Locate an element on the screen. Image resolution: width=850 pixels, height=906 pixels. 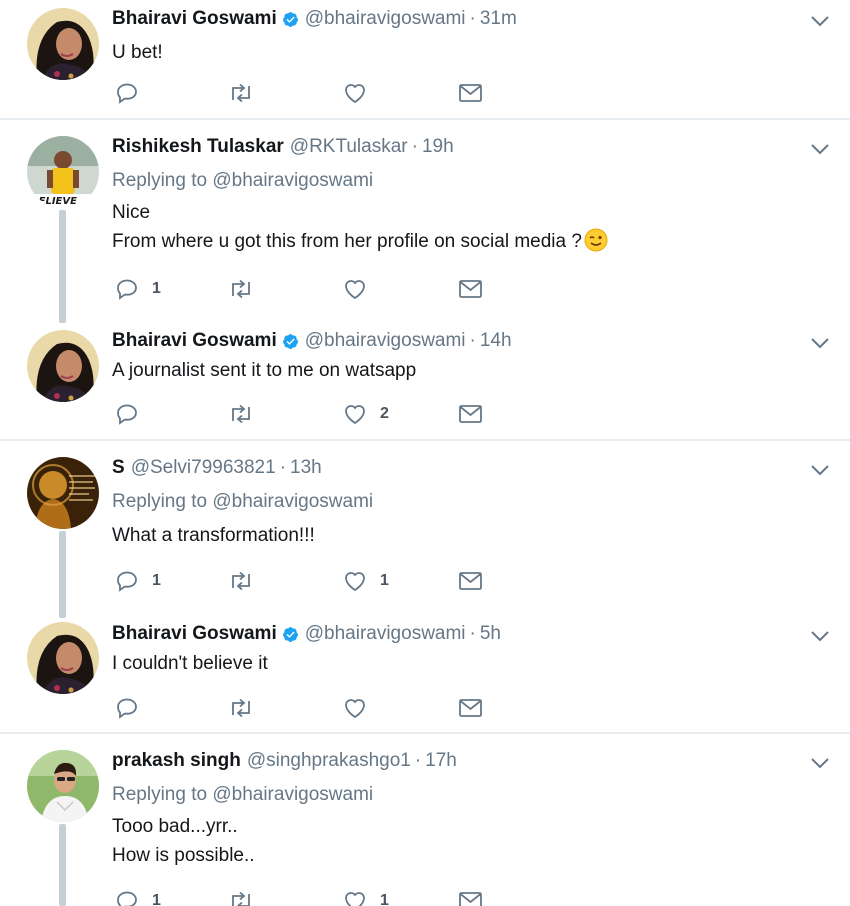
svg-text: BELIEVE is located at coordinates (54, 201).